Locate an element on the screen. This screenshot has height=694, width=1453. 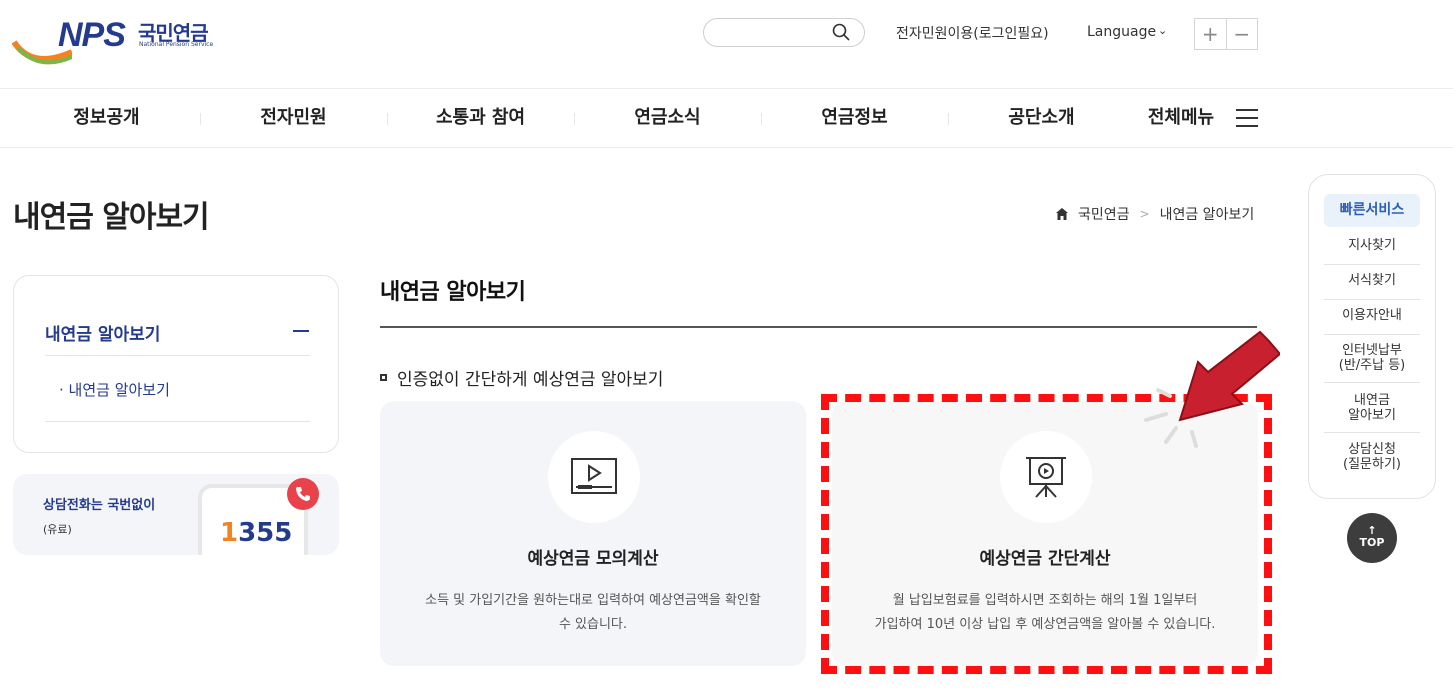
quick-item-guide: 이용자안내 is located at coordinates (1372, 315).